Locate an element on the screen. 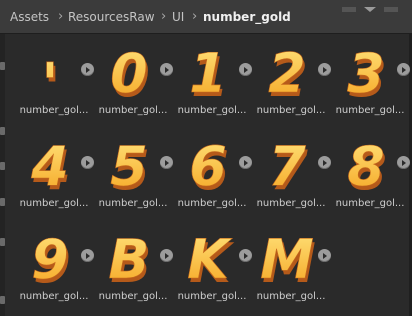  svg-text: 5 is located at coordinates (129, 165).